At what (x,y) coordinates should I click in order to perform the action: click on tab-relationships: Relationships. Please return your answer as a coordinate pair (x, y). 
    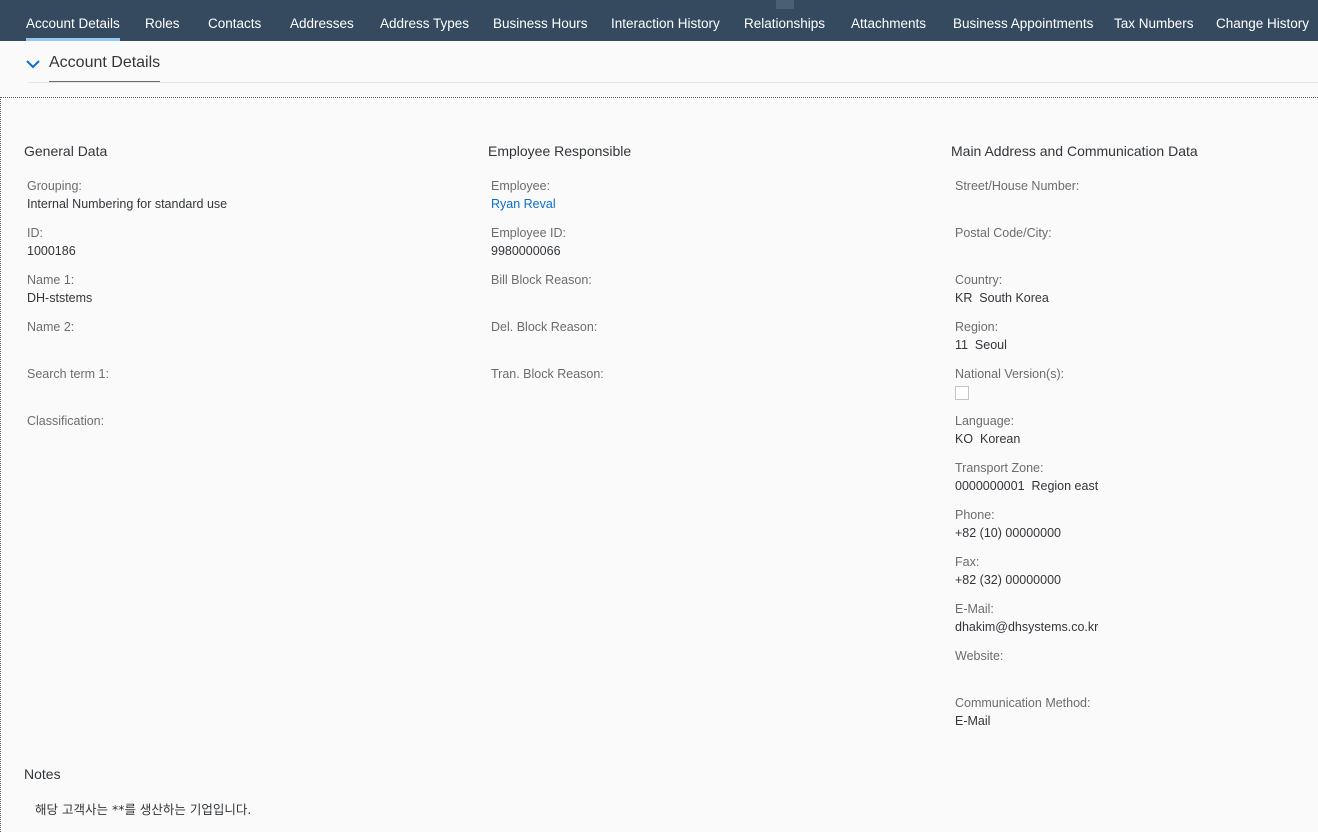
    Looking at the image, I should click on (784, 20).